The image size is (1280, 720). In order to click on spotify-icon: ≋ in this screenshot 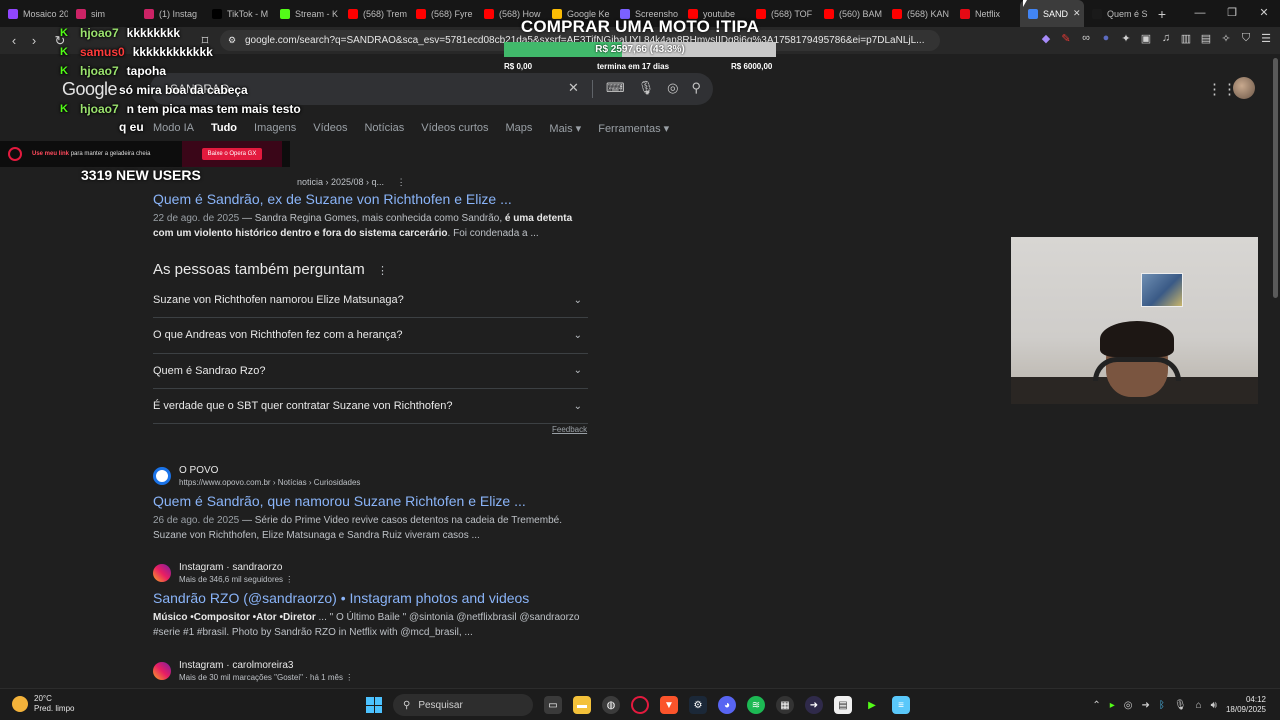, I will do `click(756, 705)`.